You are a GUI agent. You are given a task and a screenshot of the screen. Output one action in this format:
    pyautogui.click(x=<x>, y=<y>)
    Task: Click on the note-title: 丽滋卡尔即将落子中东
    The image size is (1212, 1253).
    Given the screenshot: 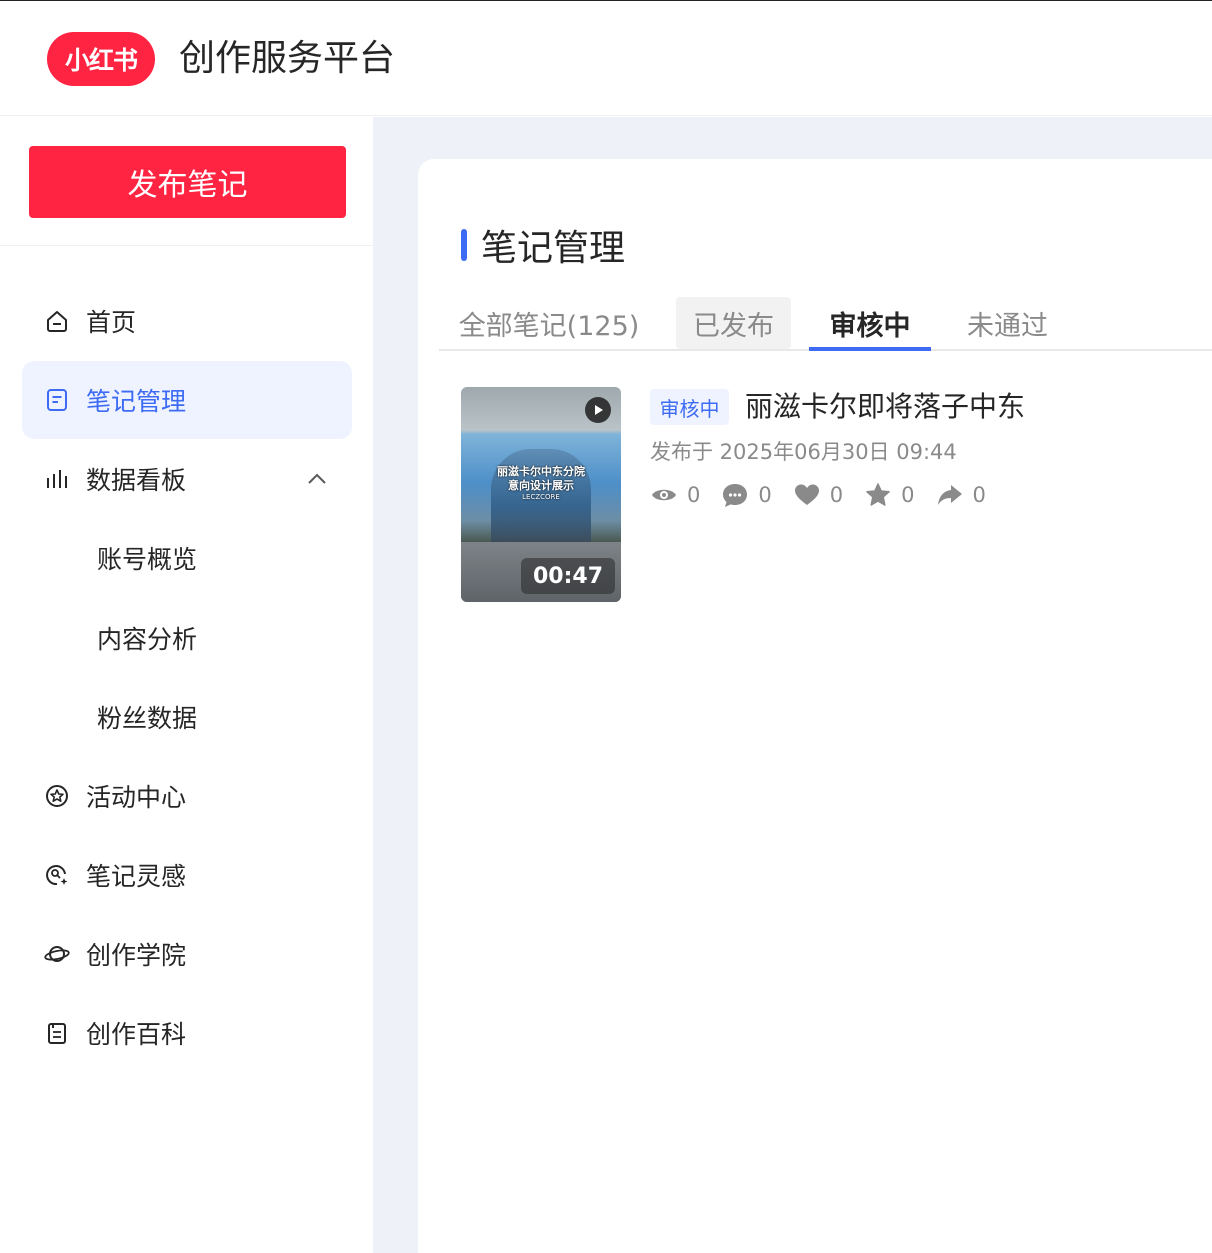 What is the action you would take?
    pyautogui.click(x=885, y=407)
    